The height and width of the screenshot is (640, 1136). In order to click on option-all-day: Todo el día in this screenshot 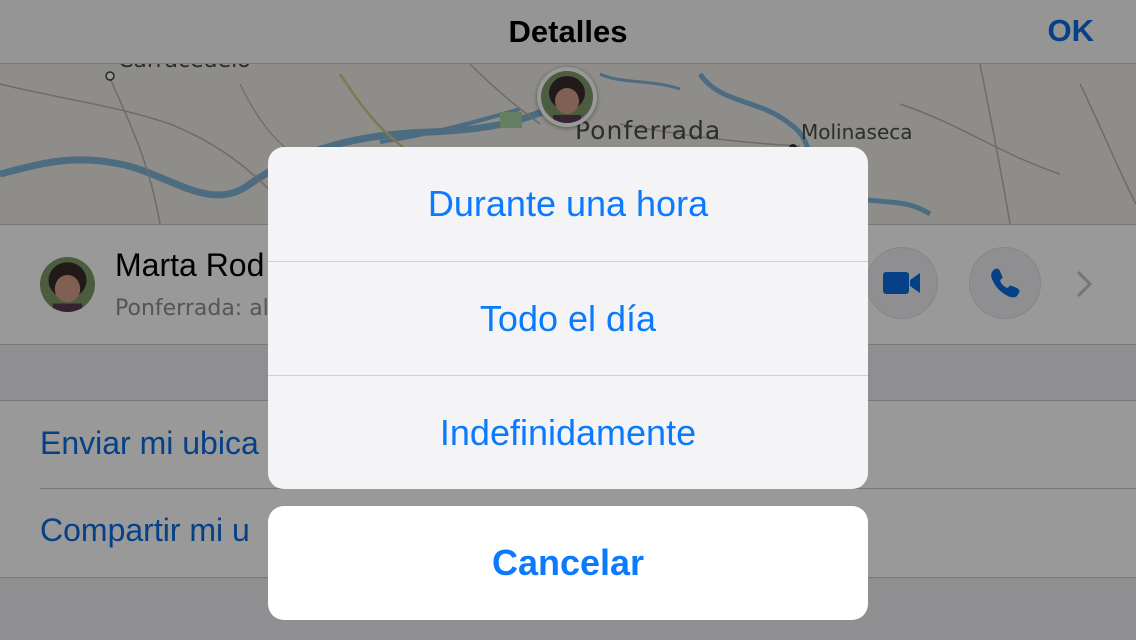, I will do `click(568, 319)`.